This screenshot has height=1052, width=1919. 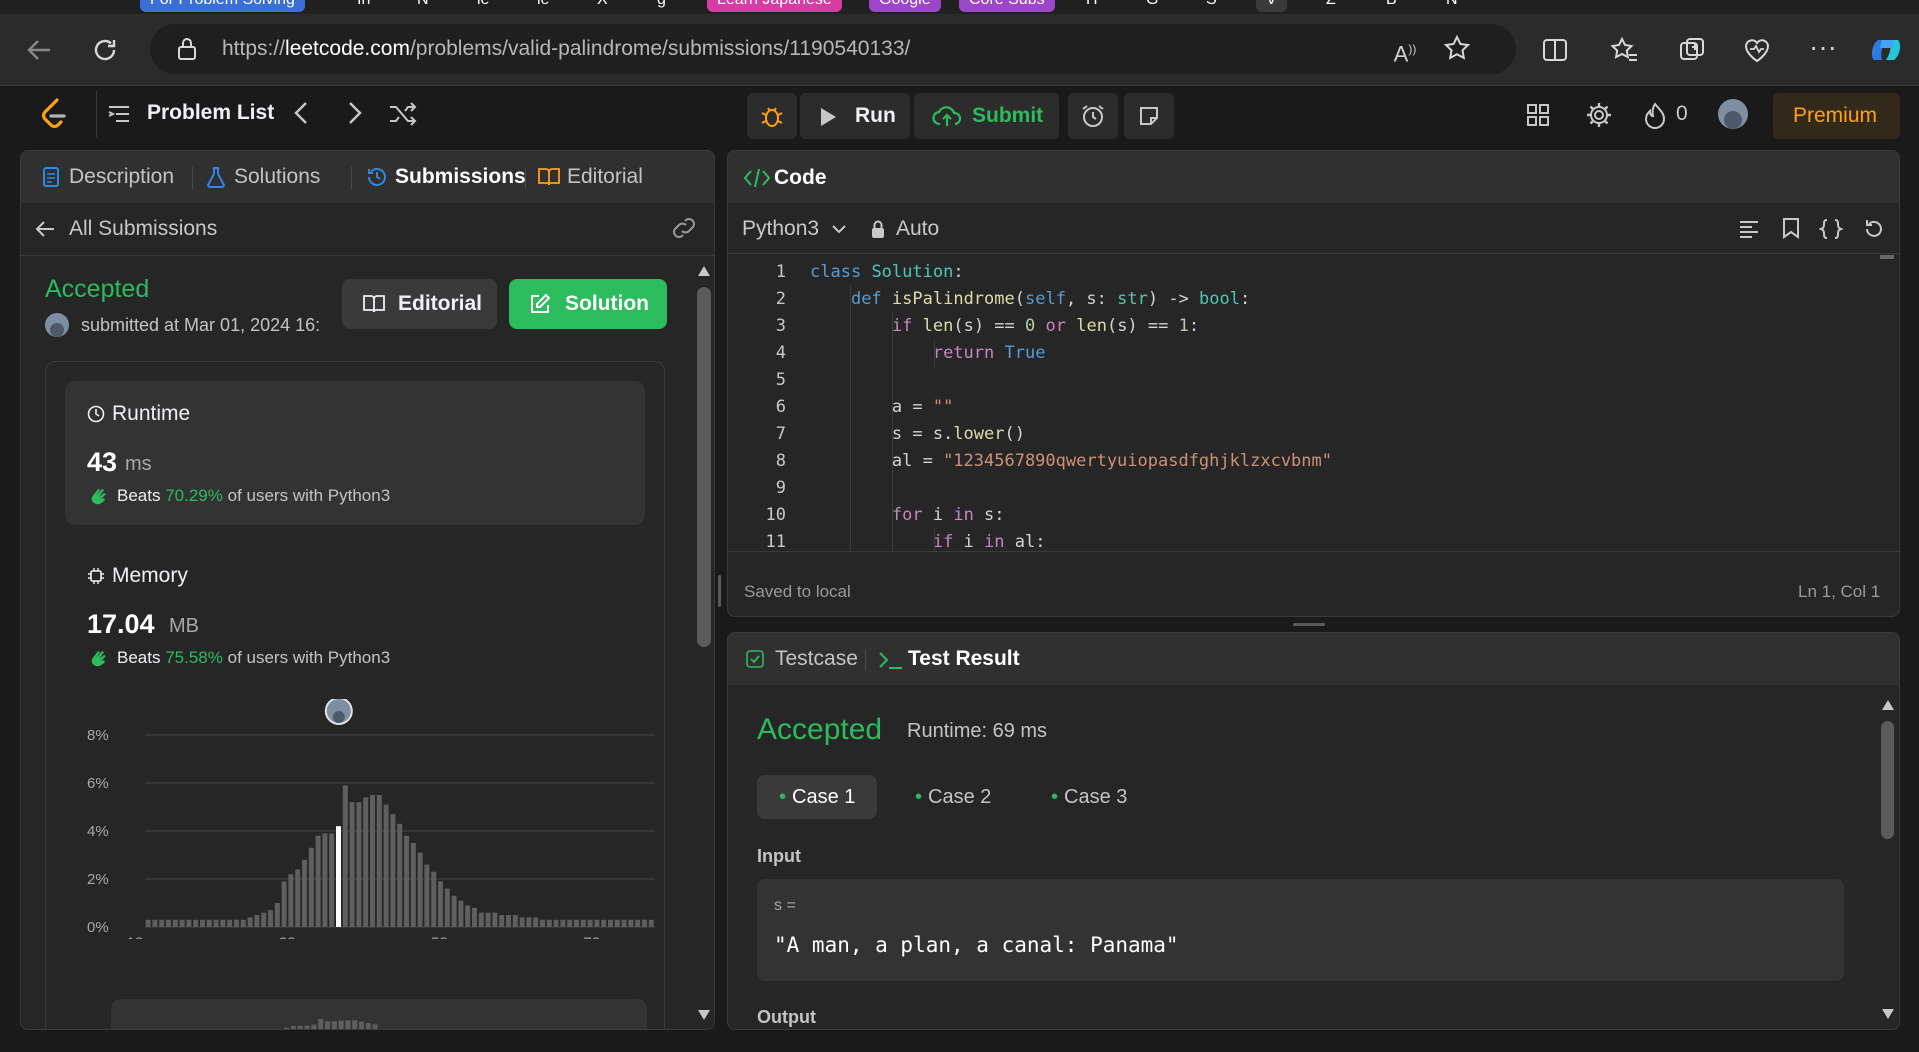 I want to click on notes-button, so click(x=1149, y=116).